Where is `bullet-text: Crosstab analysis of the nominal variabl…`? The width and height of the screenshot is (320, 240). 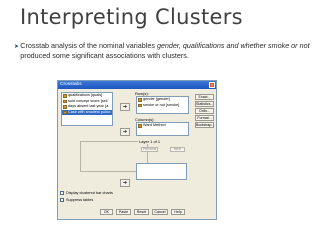
bullet-text: Crosstab analysis of the nominal variabl… is located at coordinates (165, 51).